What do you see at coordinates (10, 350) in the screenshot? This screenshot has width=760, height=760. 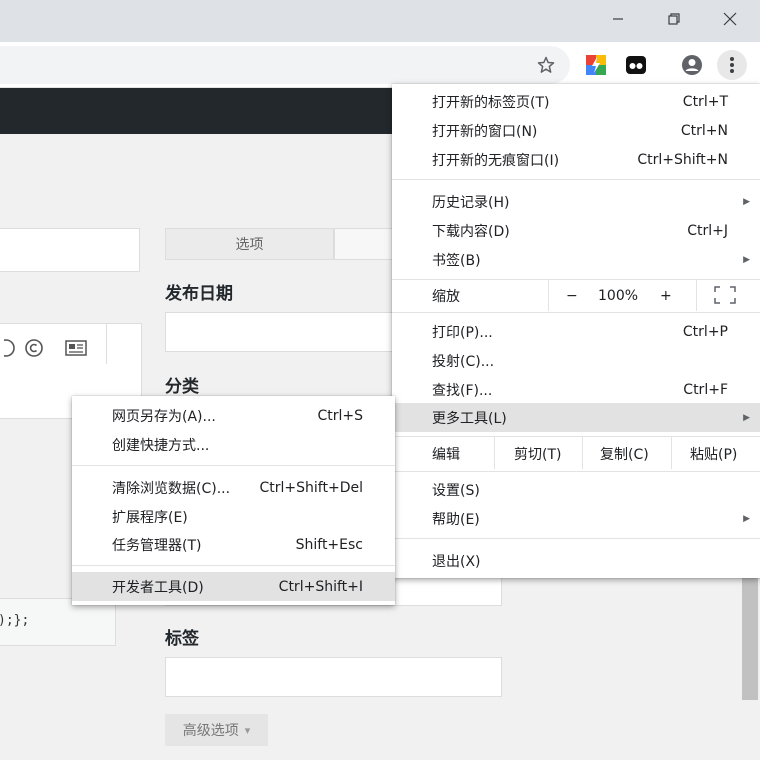 I see `circle-icon` at bounding box center [10, 350].